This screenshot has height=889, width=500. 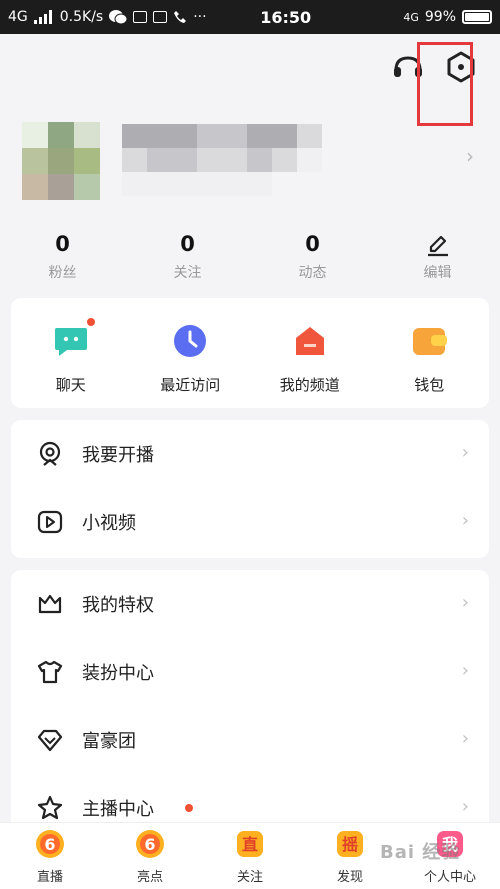 I want to click on stat-label: 粉丝, so click(x=62, y=273).